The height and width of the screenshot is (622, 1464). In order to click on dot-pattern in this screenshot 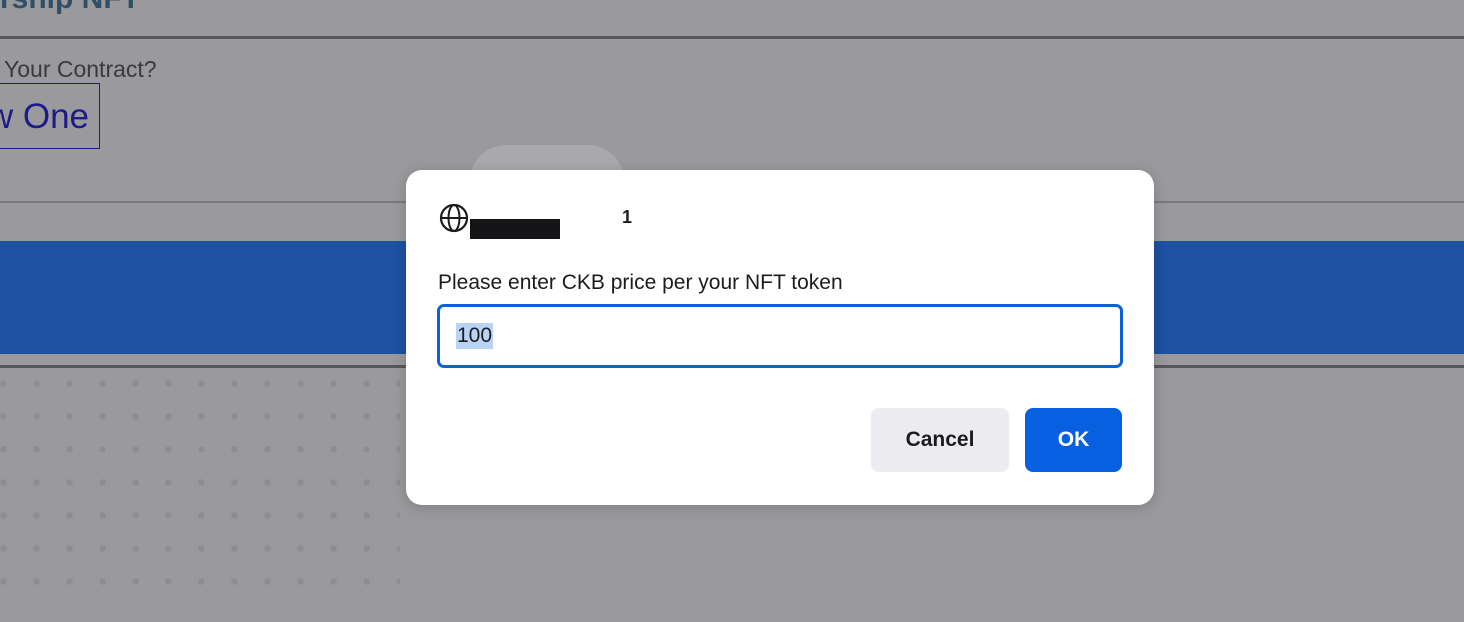, I will do `click(200, 480)`.